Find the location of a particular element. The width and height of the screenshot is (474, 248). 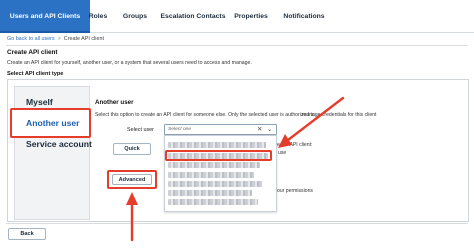

side-text-api-client: e the API client: is located at coordinates (295, 145).